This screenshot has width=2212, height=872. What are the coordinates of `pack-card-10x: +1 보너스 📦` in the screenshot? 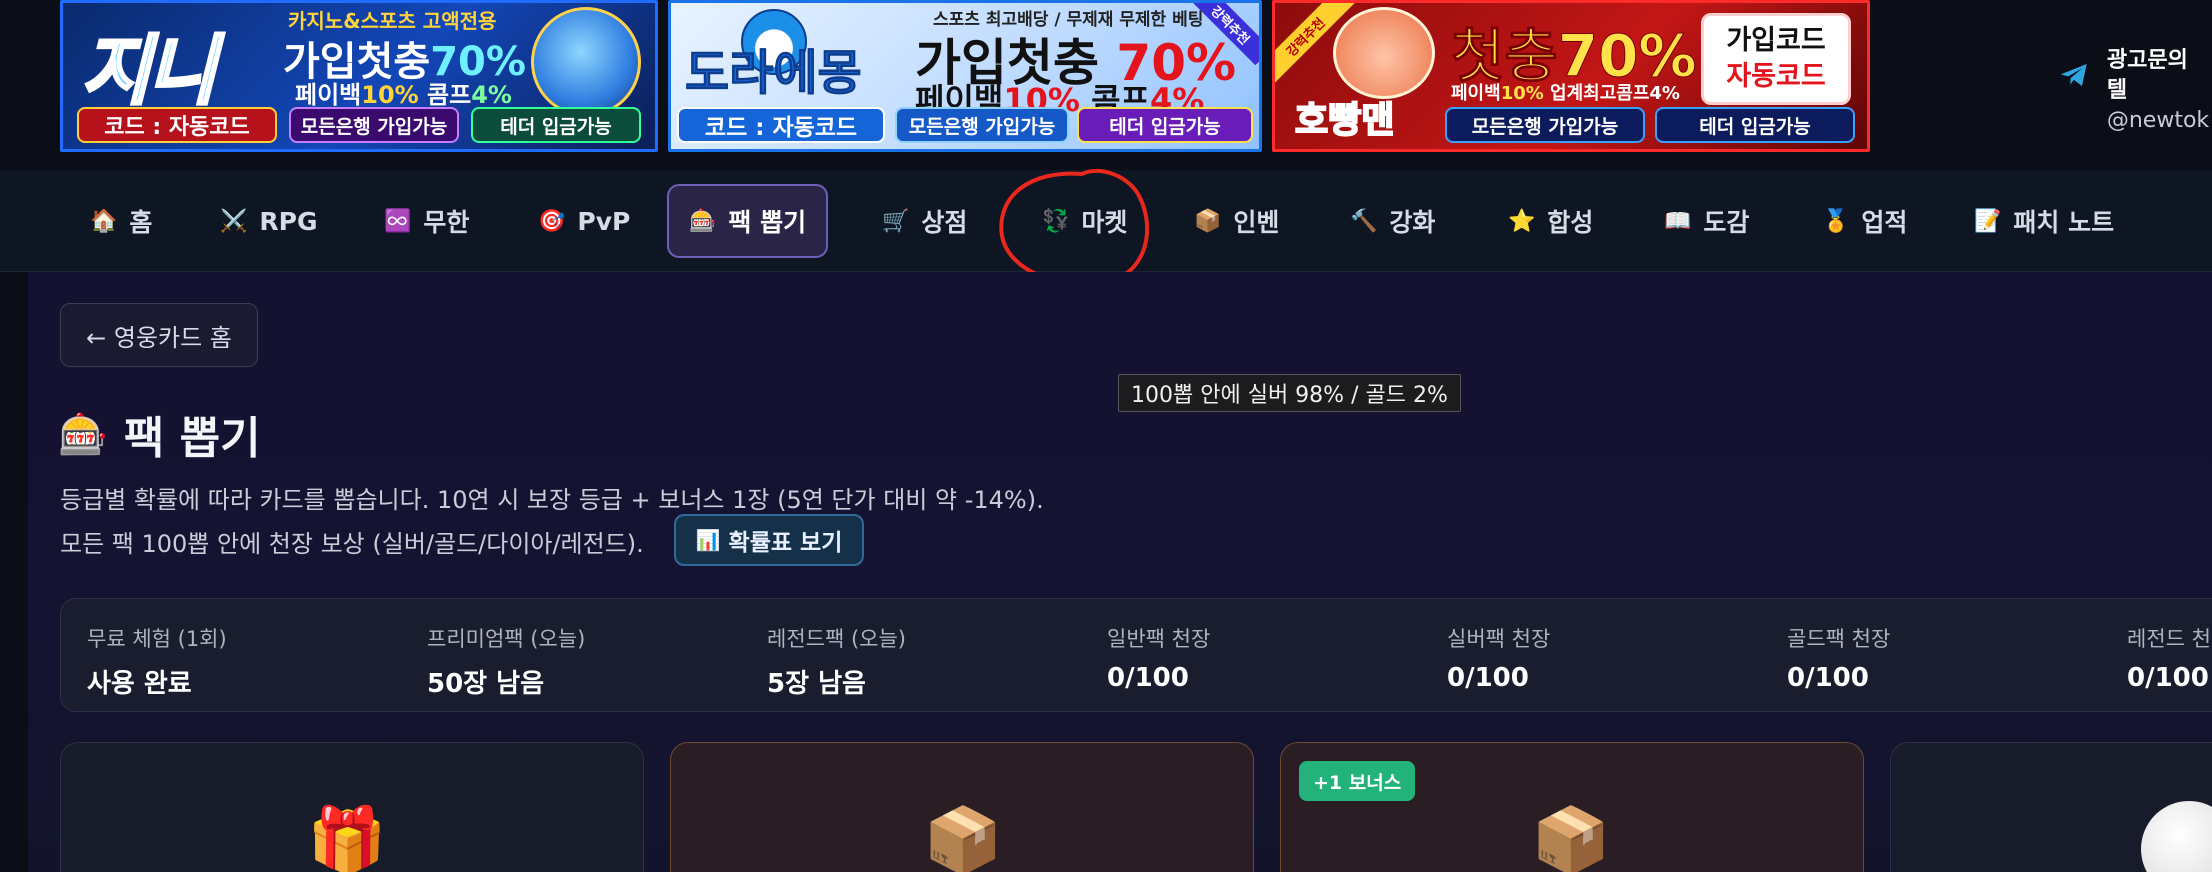 It's located at (1572, 807).